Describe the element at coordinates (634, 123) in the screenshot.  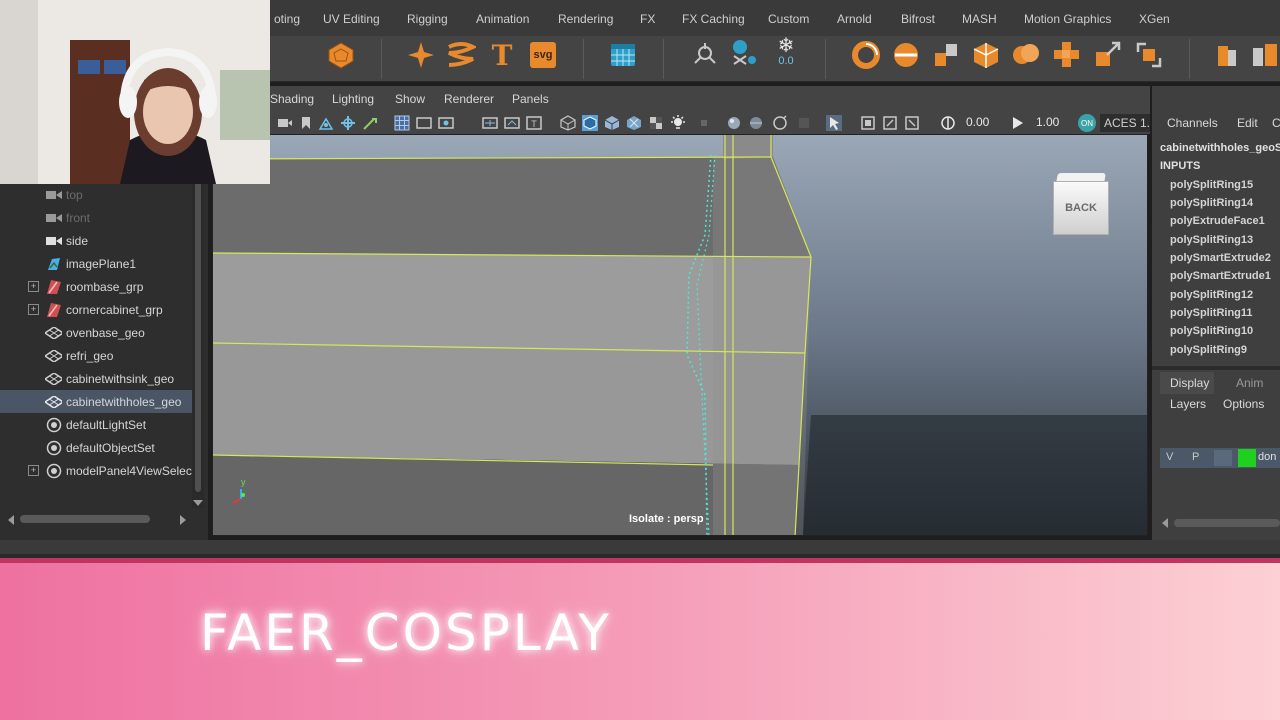
I see `textured-icon` at that location.